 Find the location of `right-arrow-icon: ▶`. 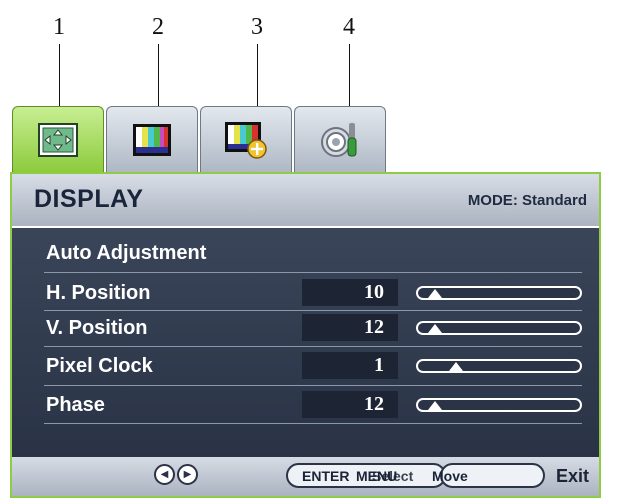

right-arrow-icon: ▶ is located at coordinates (187, 474).